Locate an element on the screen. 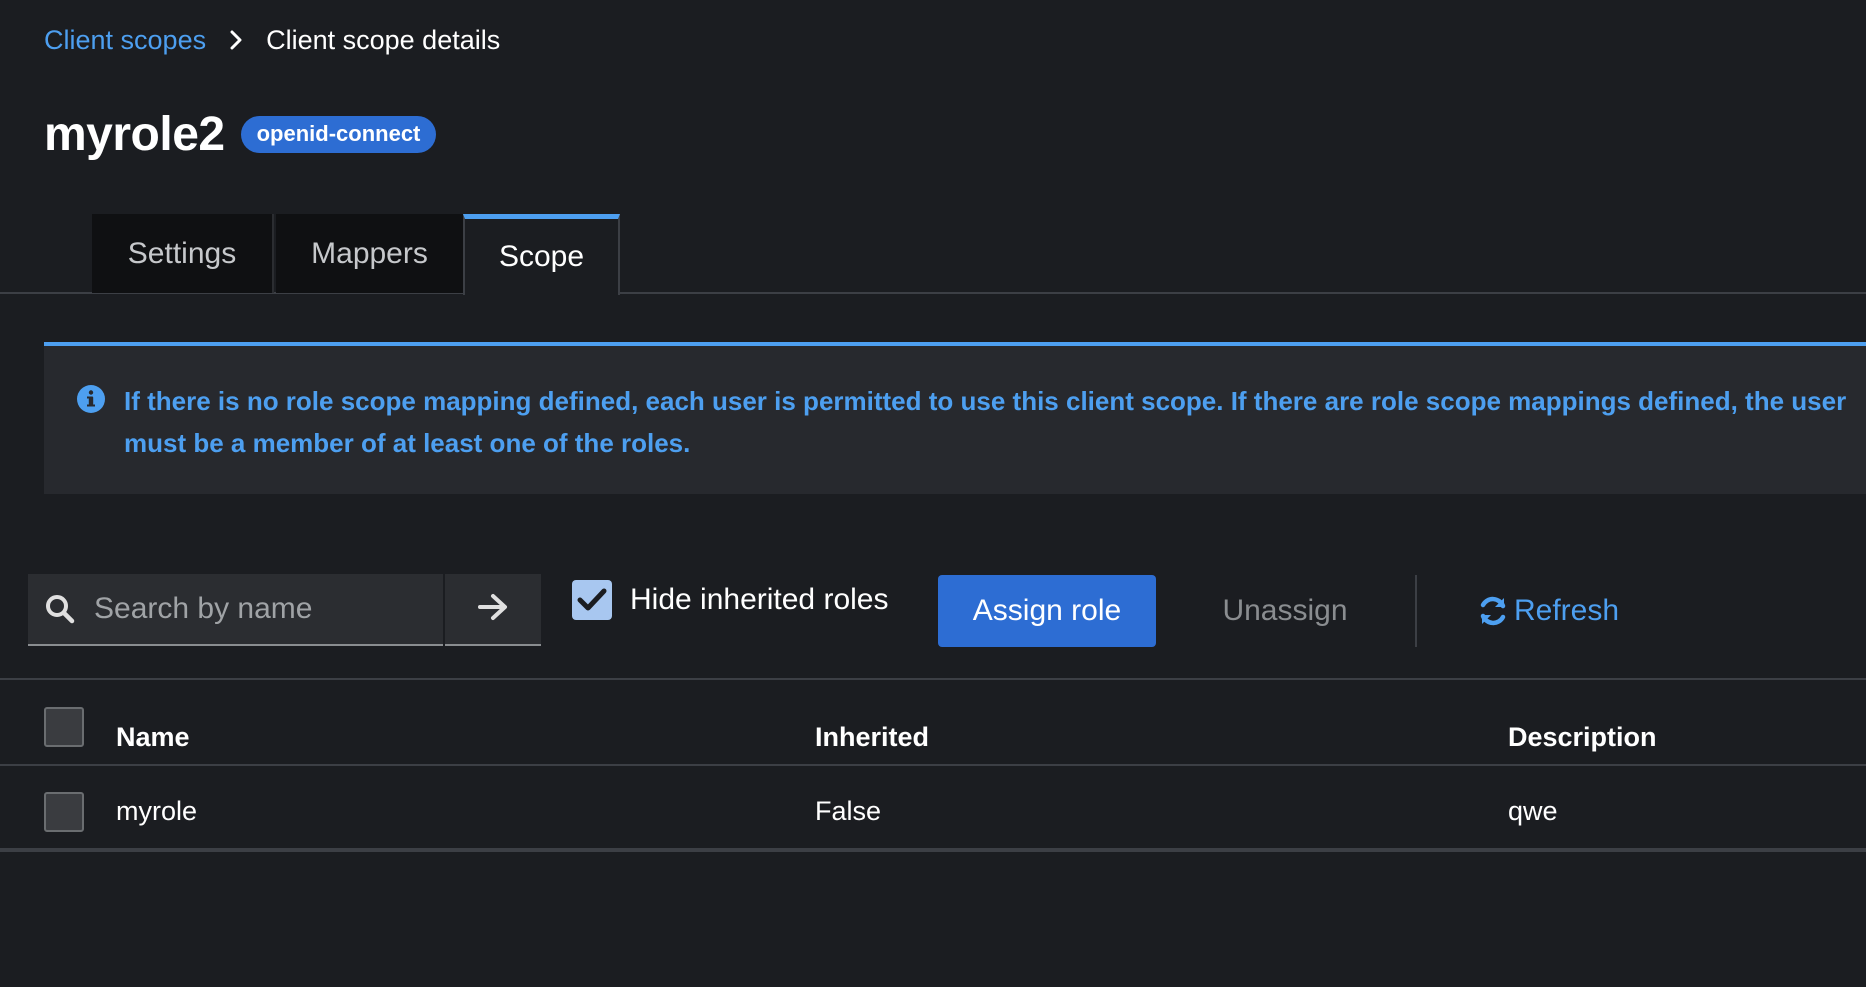  column-header-name: Name is located at coordinates (153, 737).